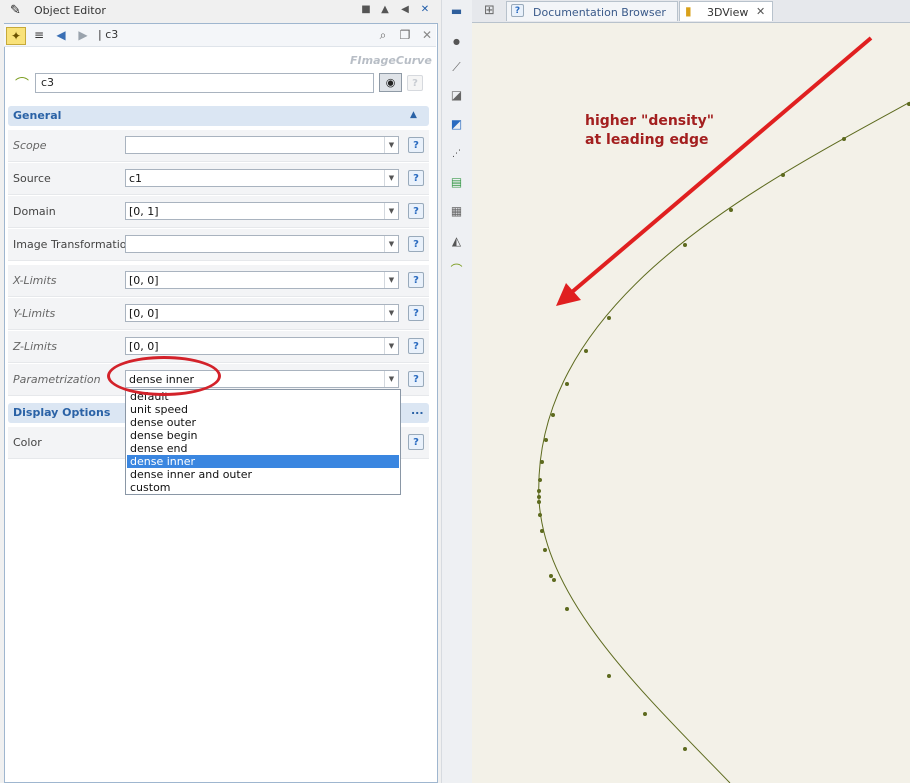 Image resolution: width=910 pixels, height=783 pixels. Describe the element at coordinates (262, 280) in the screenshot. I see `x-limits-select: [0, 0] ▼` at that location.